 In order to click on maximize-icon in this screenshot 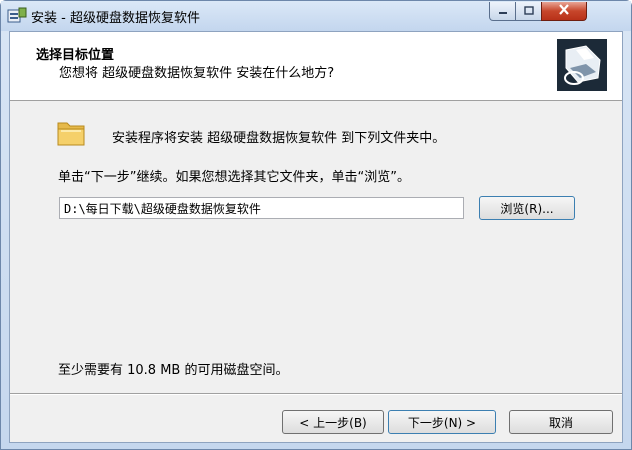, I will do `click(528, 11)`.